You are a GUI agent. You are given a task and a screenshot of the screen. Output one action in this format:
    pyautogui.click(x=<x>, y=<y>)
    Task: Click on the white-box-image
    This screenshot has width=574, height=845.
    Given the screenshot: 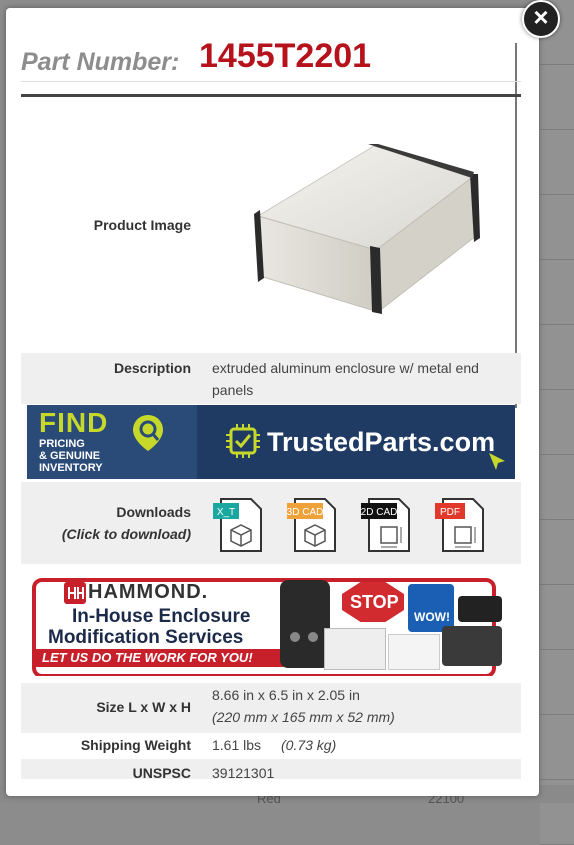 What is the action you would take?
    pyautogui.click(x=414, y=652)
    